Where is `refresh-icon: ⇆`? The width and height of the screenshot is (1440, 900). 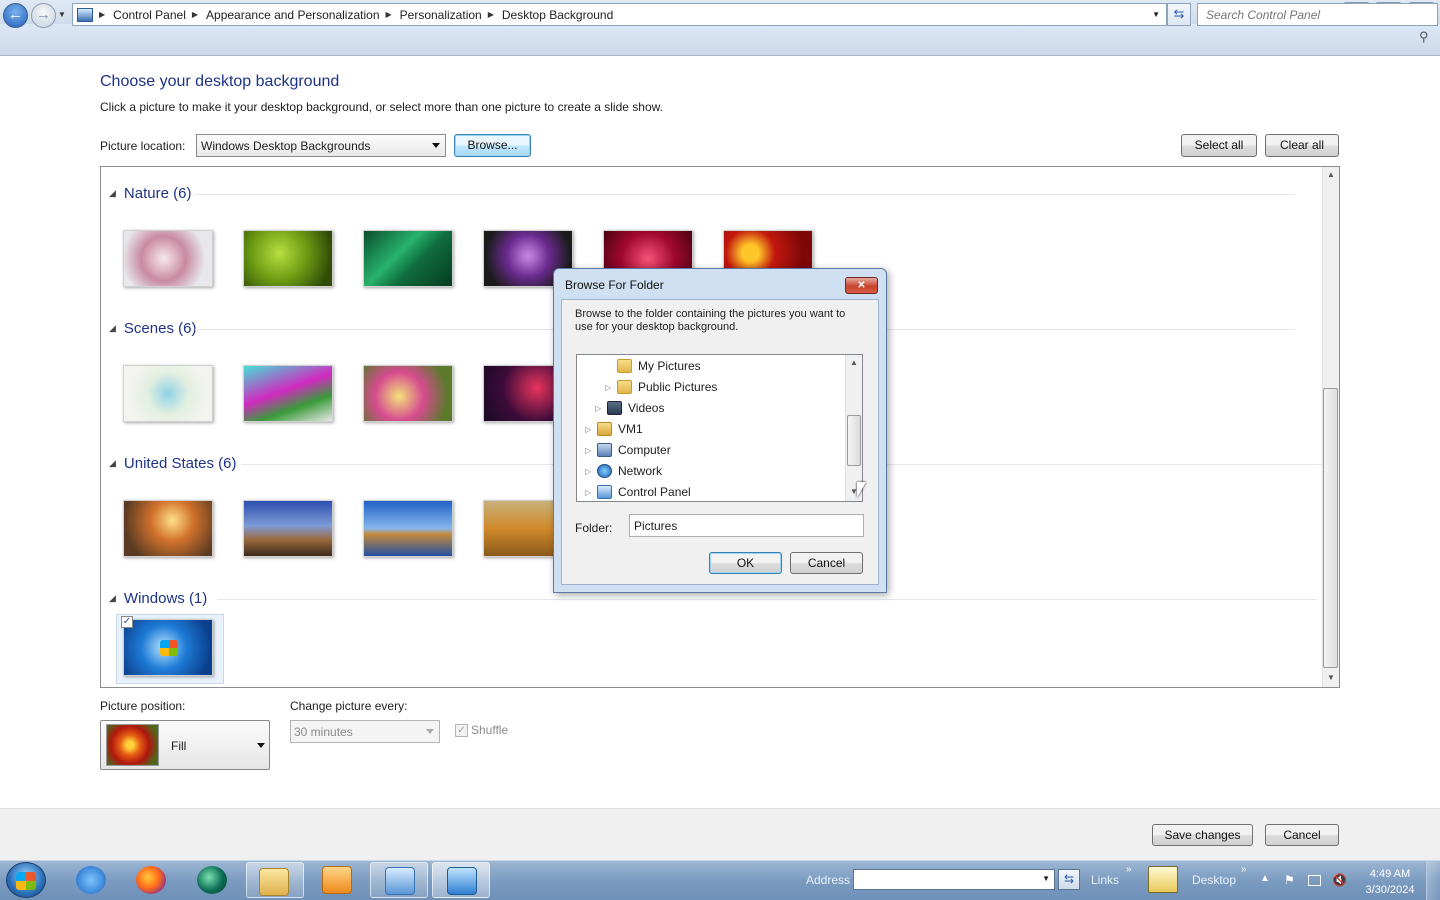
refresh-icon: ⇆ is located at coordinates (1179, 13).